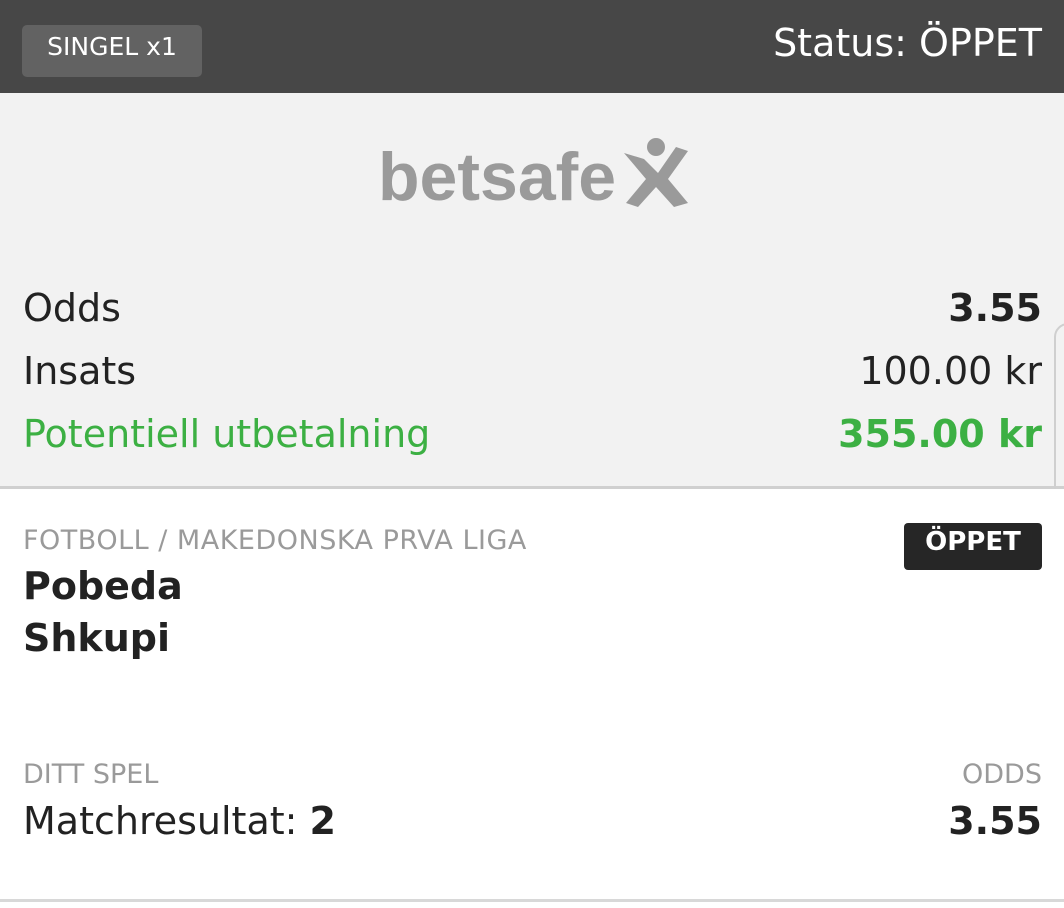  I want to click on stake-value: 100.00 kr, so click(950, 371).